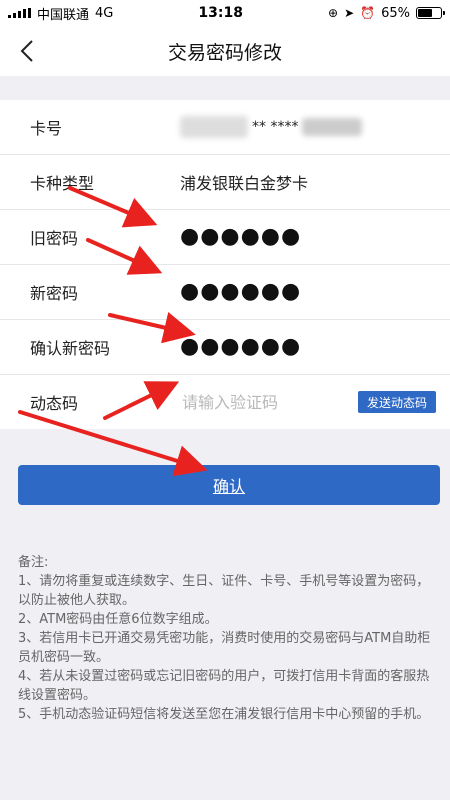 Image resolution: width=450 pixels, height=800 pixels. I want to click on card-type-row: 卡种类型 浦发银联白金梦卡, so click(225, 182).